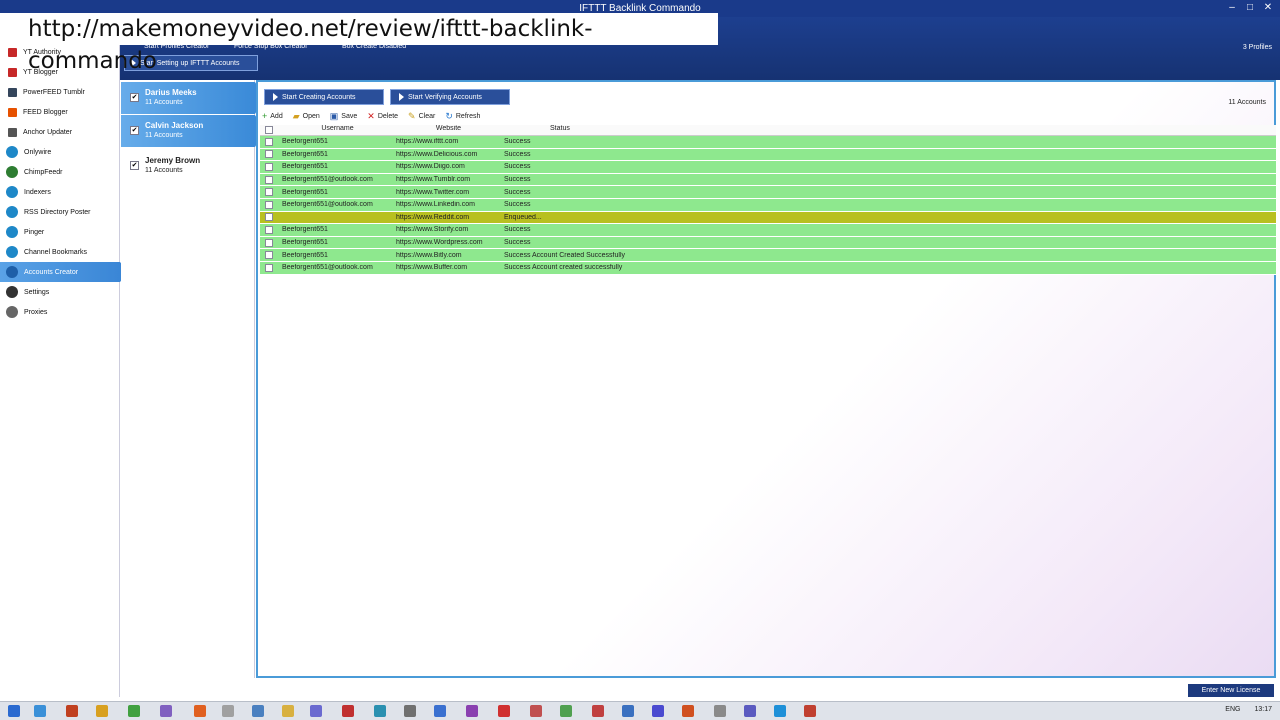 This screenshot has width=1280, height=720. What do you see at coordinates (1232, 8) in the screenshot?
I see `minimize-icon: –` at bounding box center [1232, 8].